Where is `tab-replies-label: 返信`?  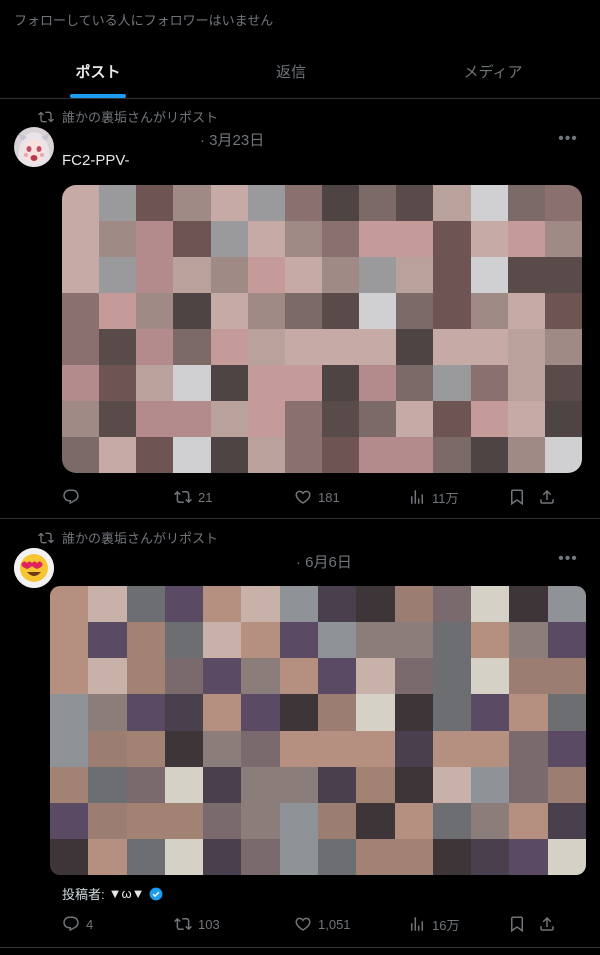 tab-replies-label: 返信 is located at coordinates (290, 72).